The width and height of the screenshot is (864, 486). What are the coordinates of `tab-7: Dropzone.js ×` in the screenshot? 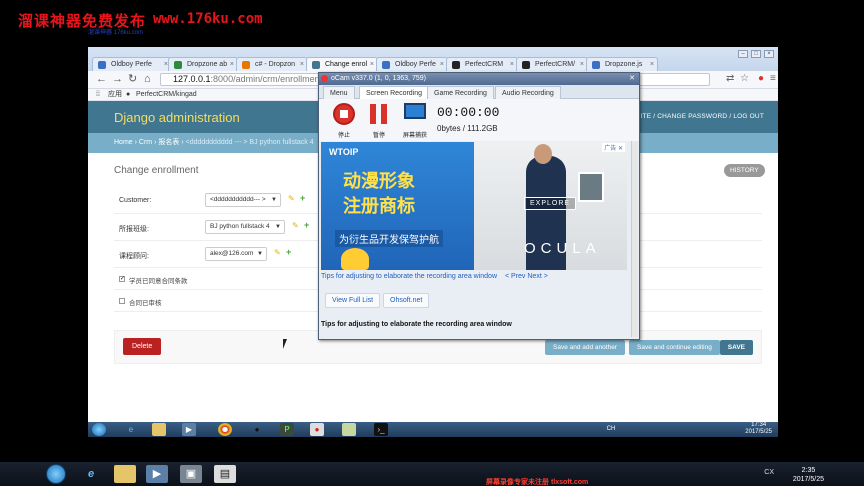 It's located at (622, 64).